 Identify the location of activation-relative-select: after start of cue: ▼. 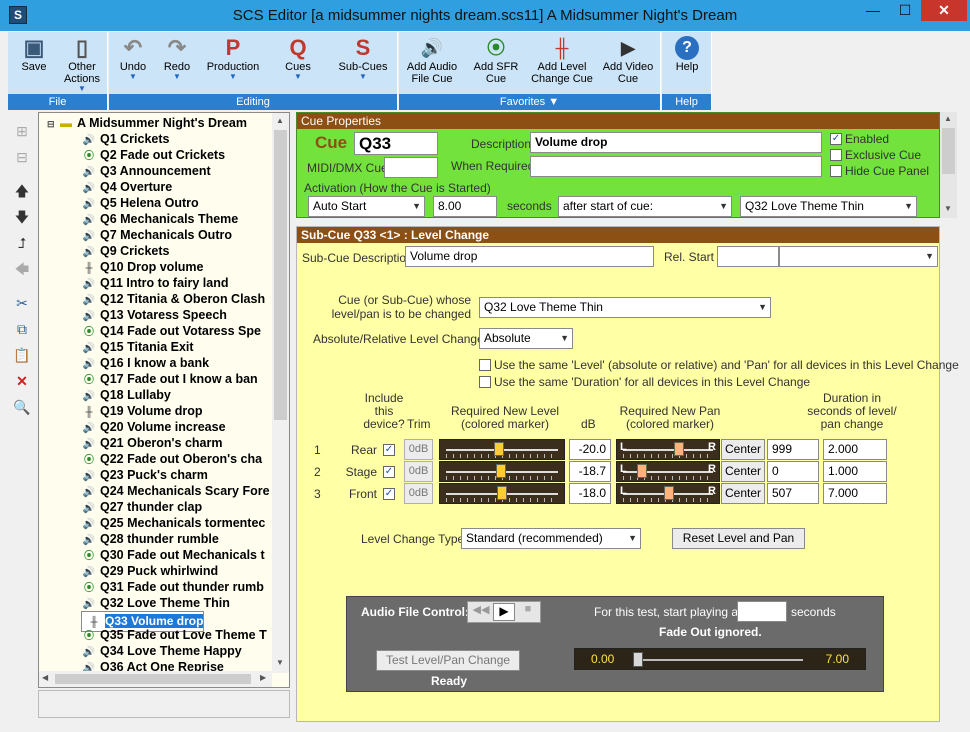
(645, 206).